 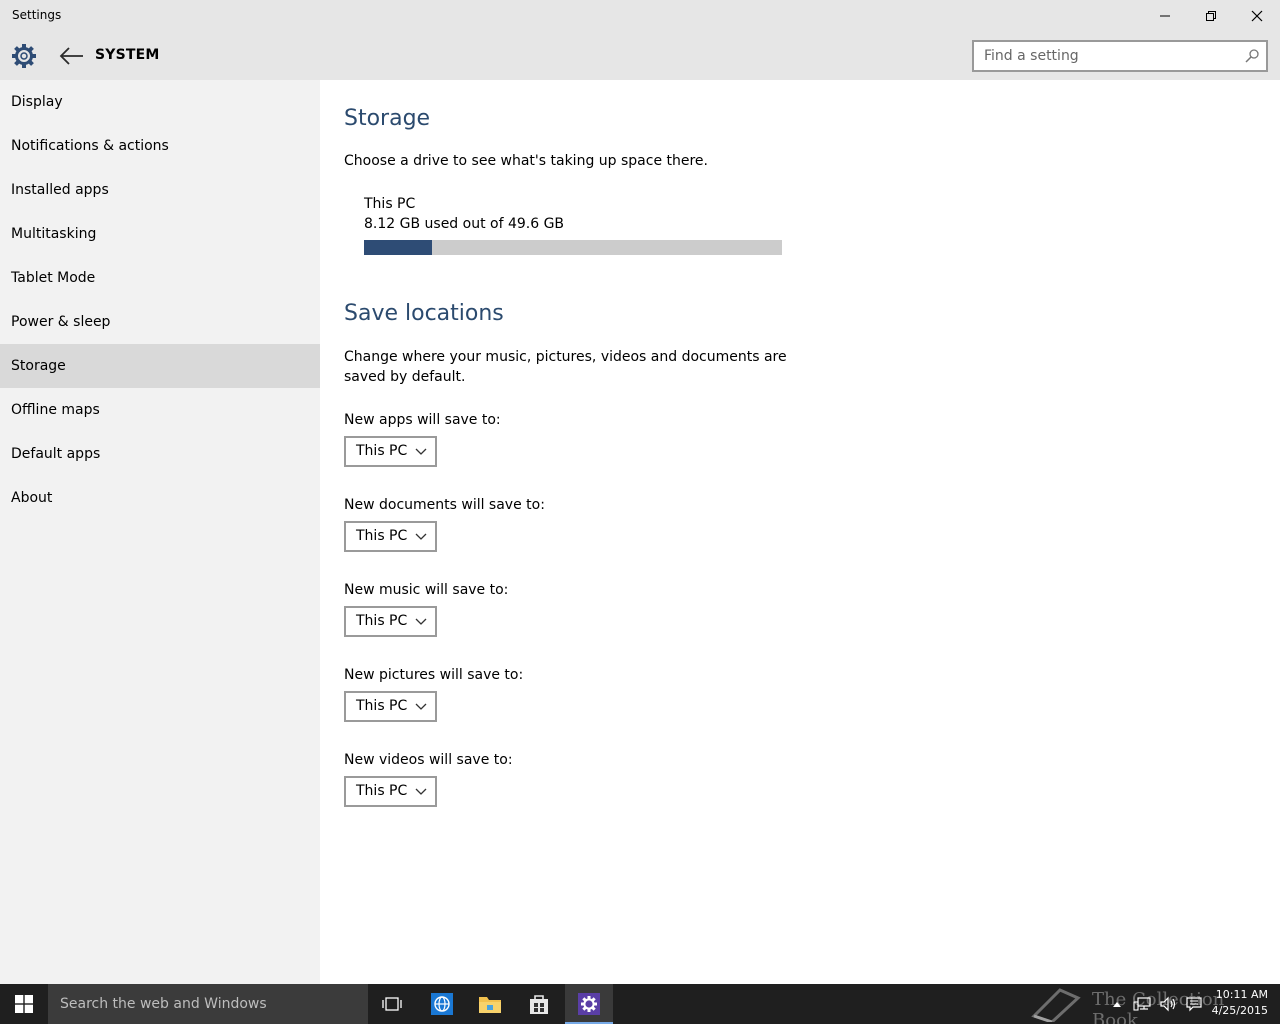 I want to click on restore-button, so click(x=1211, y=16).